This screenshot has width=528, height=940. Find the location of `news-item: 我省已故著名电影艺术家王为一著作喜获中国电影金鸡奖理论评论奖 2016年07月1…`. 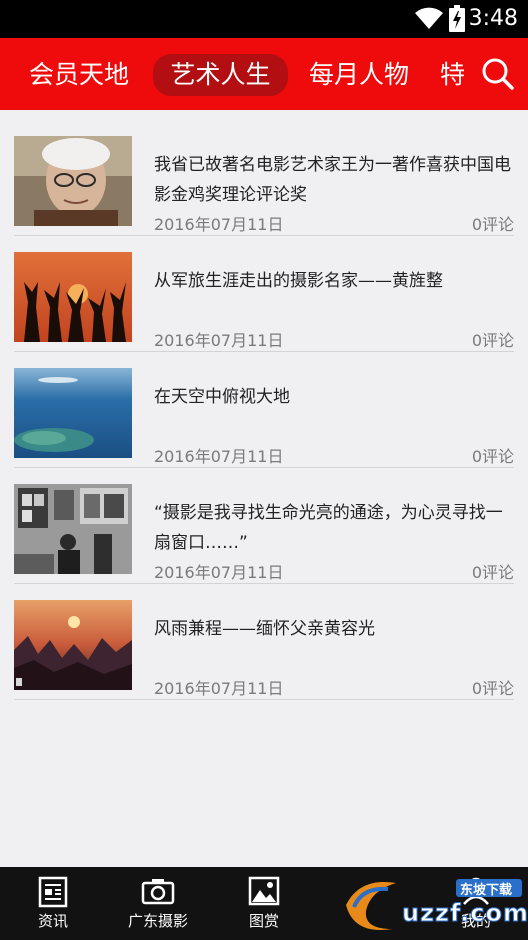

news-item: 我省已故著名电影艺术家王为一著作喜获中国电影金鸡奖理论评论奖 2016年07月1… is located at coordinates (264, 178).